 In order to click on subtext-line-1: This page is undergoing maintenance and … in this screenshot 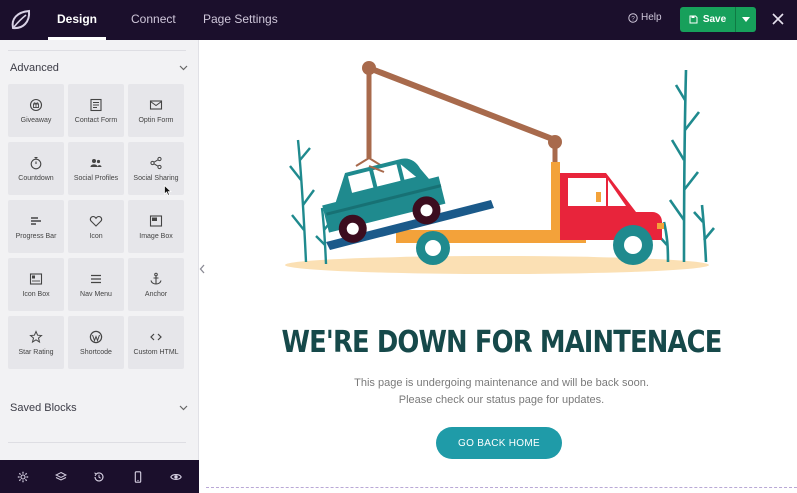, I will do `click(501, 383)`.